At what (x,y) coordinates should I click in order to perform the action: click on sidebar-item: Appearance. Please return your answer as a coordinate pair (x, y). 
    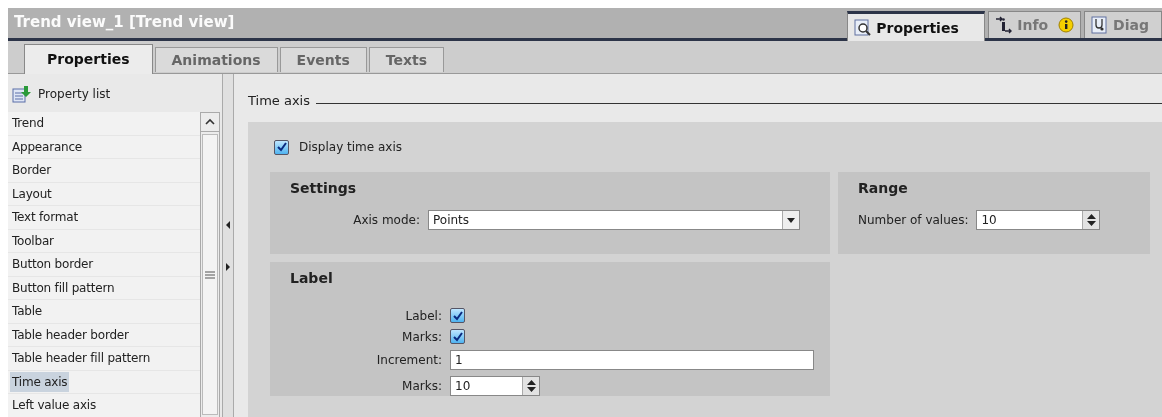
    Looking at the image, I should click on (47, 146).